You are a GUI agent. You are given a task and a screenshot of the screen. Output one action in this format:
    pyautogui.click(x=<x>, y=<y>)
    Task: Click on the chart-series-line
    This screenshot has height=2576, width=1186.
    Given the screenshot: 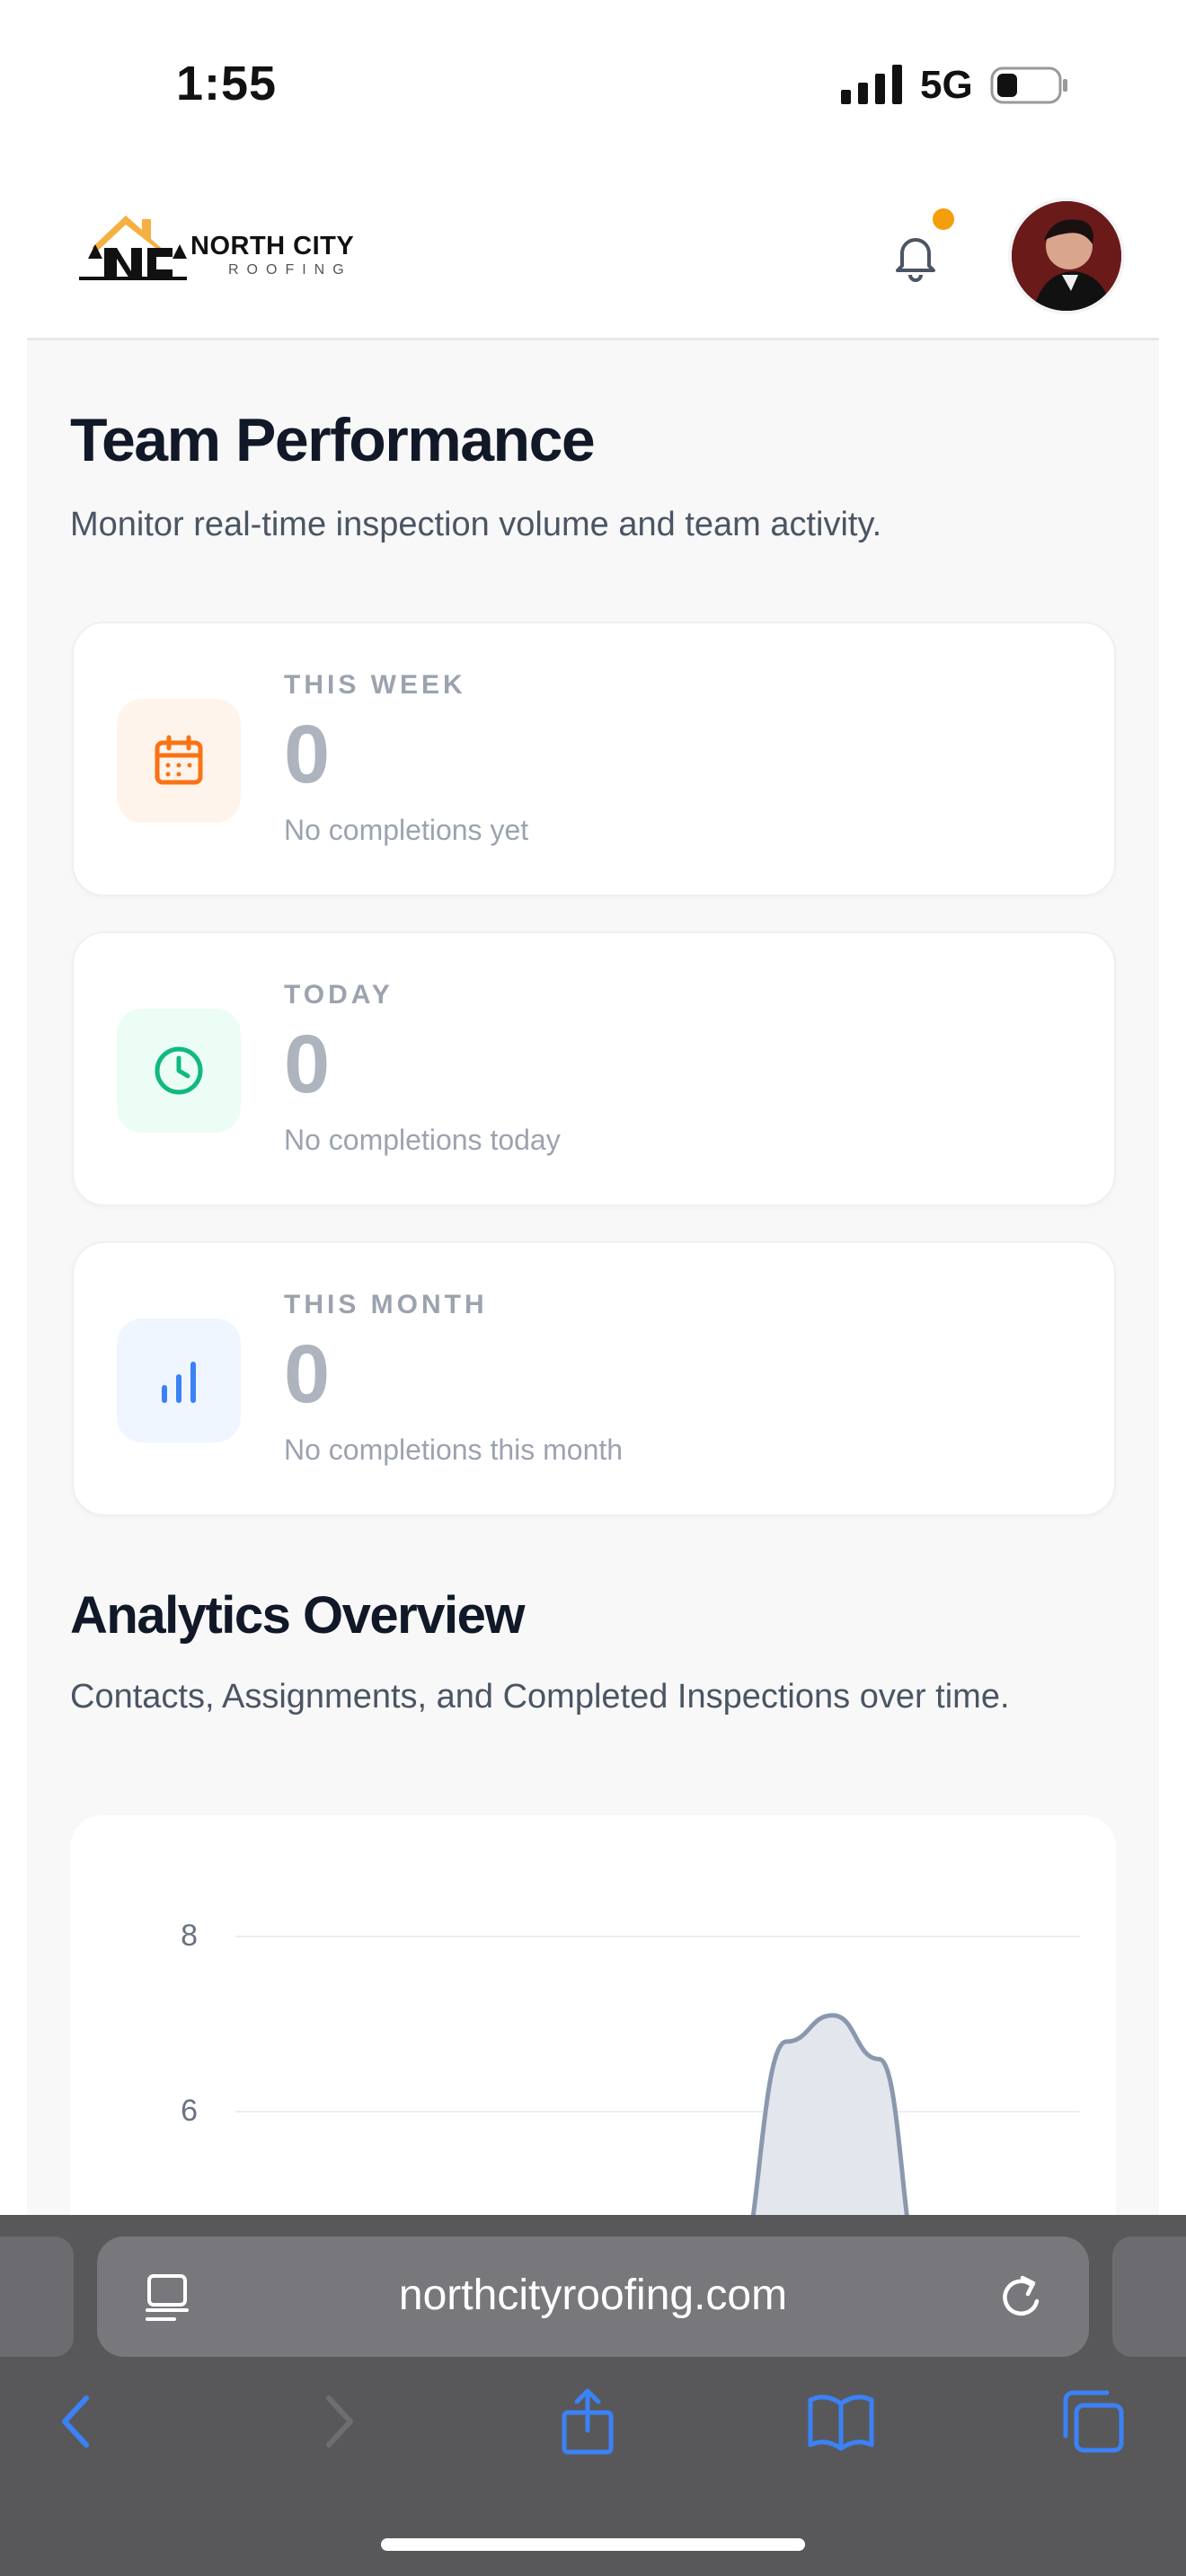 What is the action you would take?
    pyautogui.click(x=829, y=2115)
    